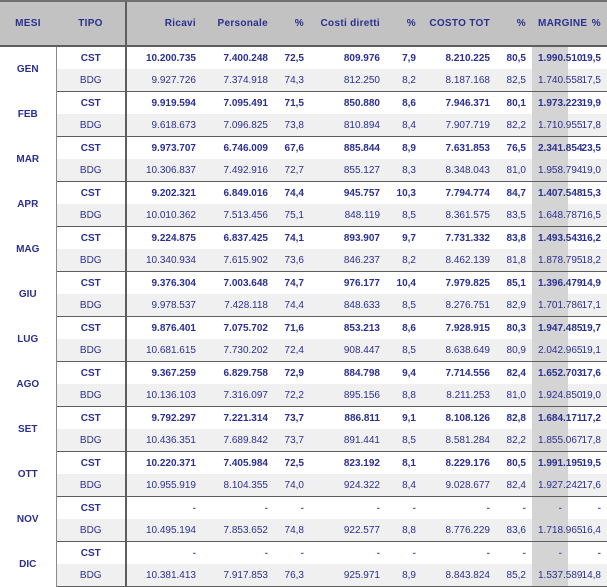 This screenshot has height=587, width=607. Describe the element at coordinates (514, 170) in the screenshot. I see `cell-pct-costo-tot: 81,0` at that location.